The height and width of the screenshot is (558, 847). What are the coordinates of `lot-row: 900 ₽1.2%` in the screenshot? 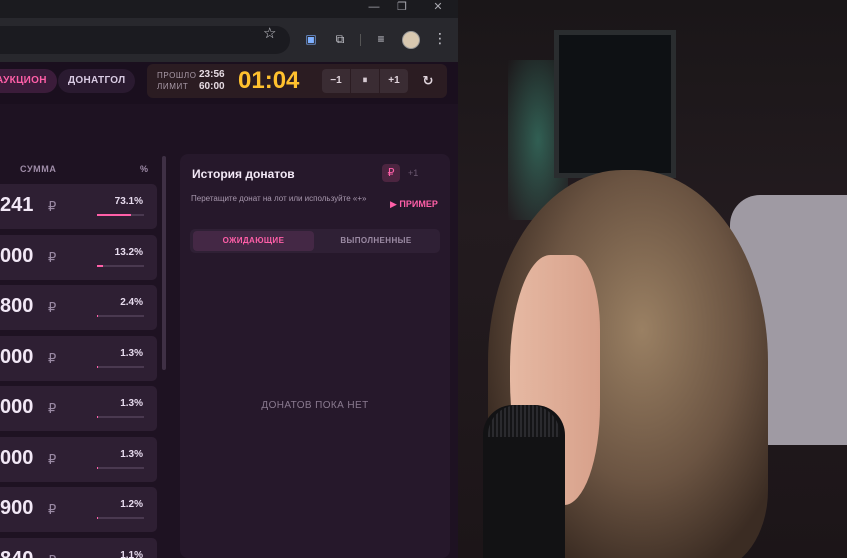 It's located at (78, 509).